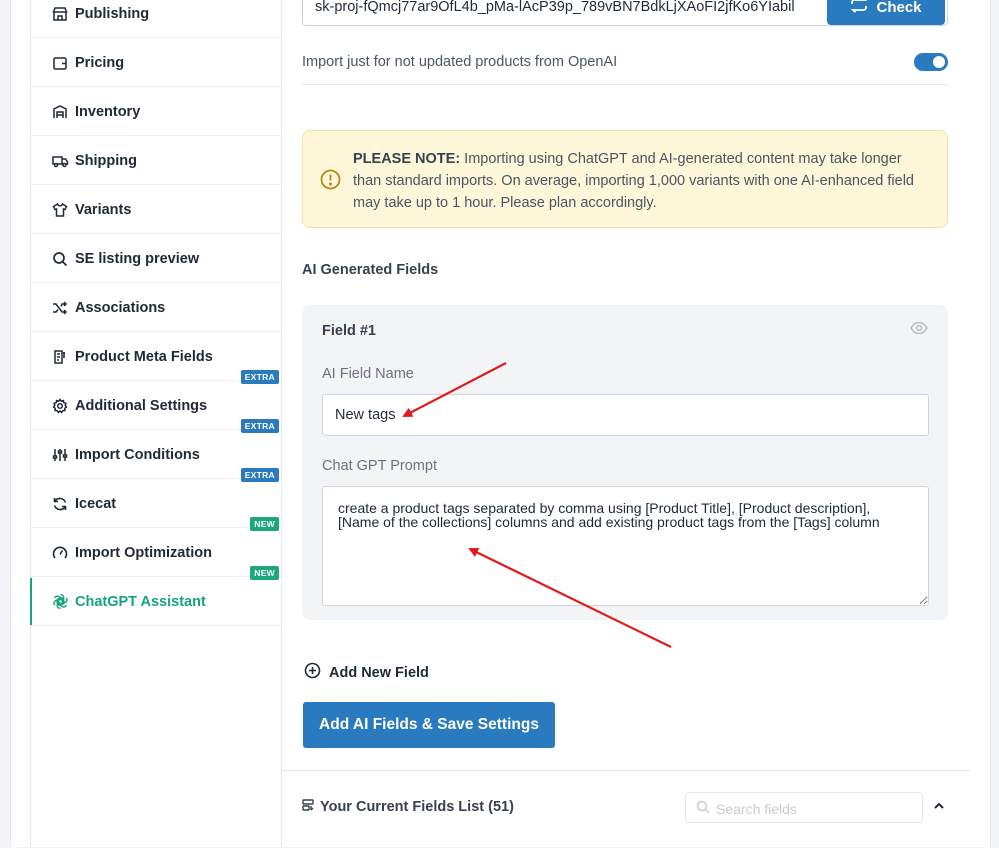 This screenshot has height=848, width=999. What do you see at coordinates (137, 258) in the screenshot?
I see `sidebar-item-label: SE listing preview` at bounding box center [137, 258].